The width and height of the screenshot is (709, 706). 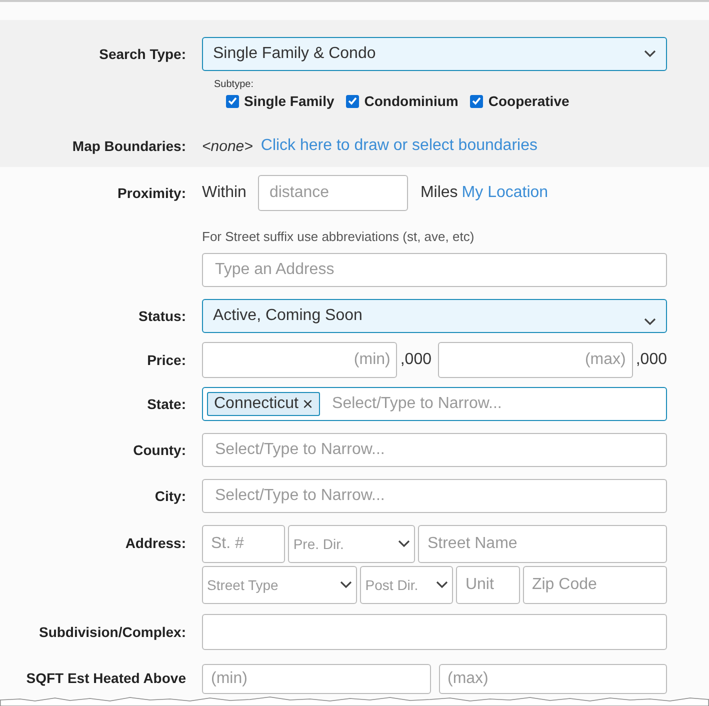 I want to click on subtype-checkbox: Condominium, so click(x=402, y=101).